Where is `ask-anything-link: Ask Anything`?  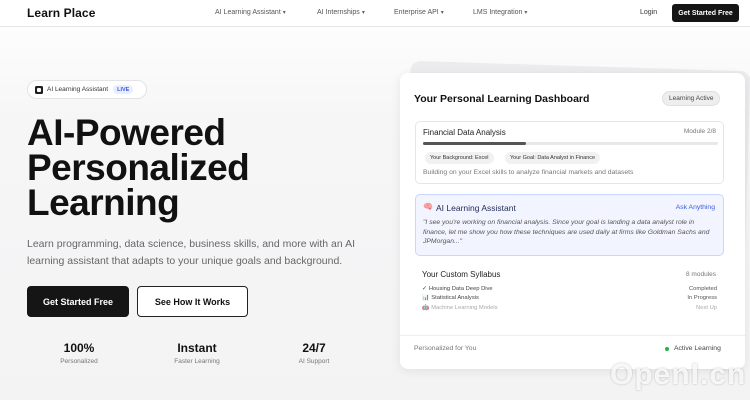 ask-anything-link: Ask Anything is located at coordinates (695, 207).